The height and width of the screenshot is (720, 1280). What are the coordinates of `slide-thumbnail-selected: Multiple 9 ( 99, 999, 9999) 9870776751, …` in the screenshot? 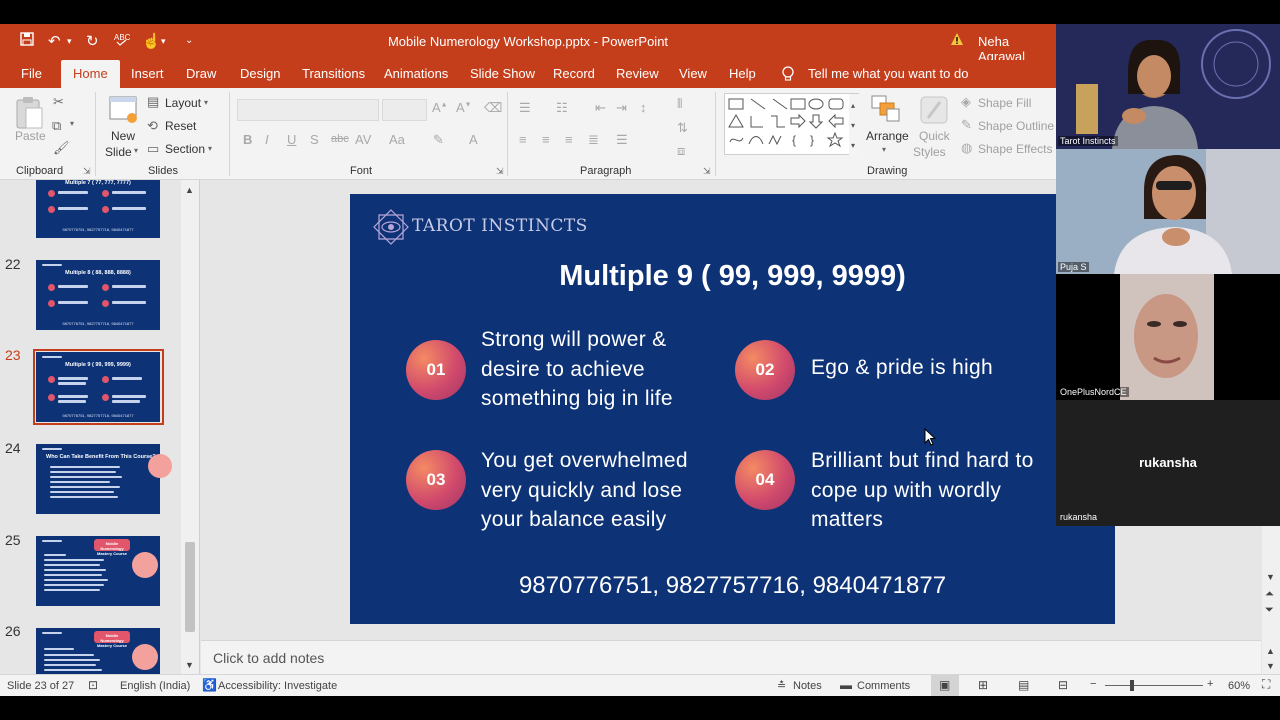 It's located at (98, 387).